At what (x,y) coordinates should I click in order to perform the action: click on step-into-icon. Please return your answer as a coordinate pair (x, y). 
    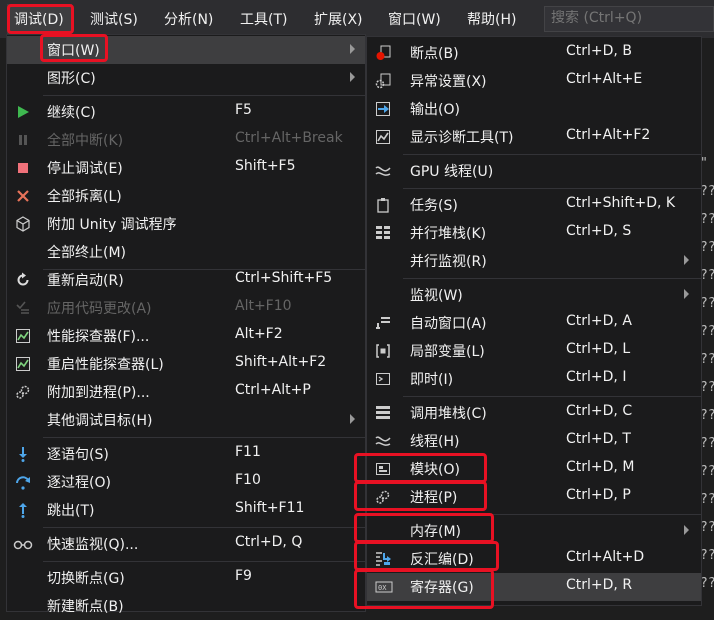
    Looking at the image, I should click on (23, 454).